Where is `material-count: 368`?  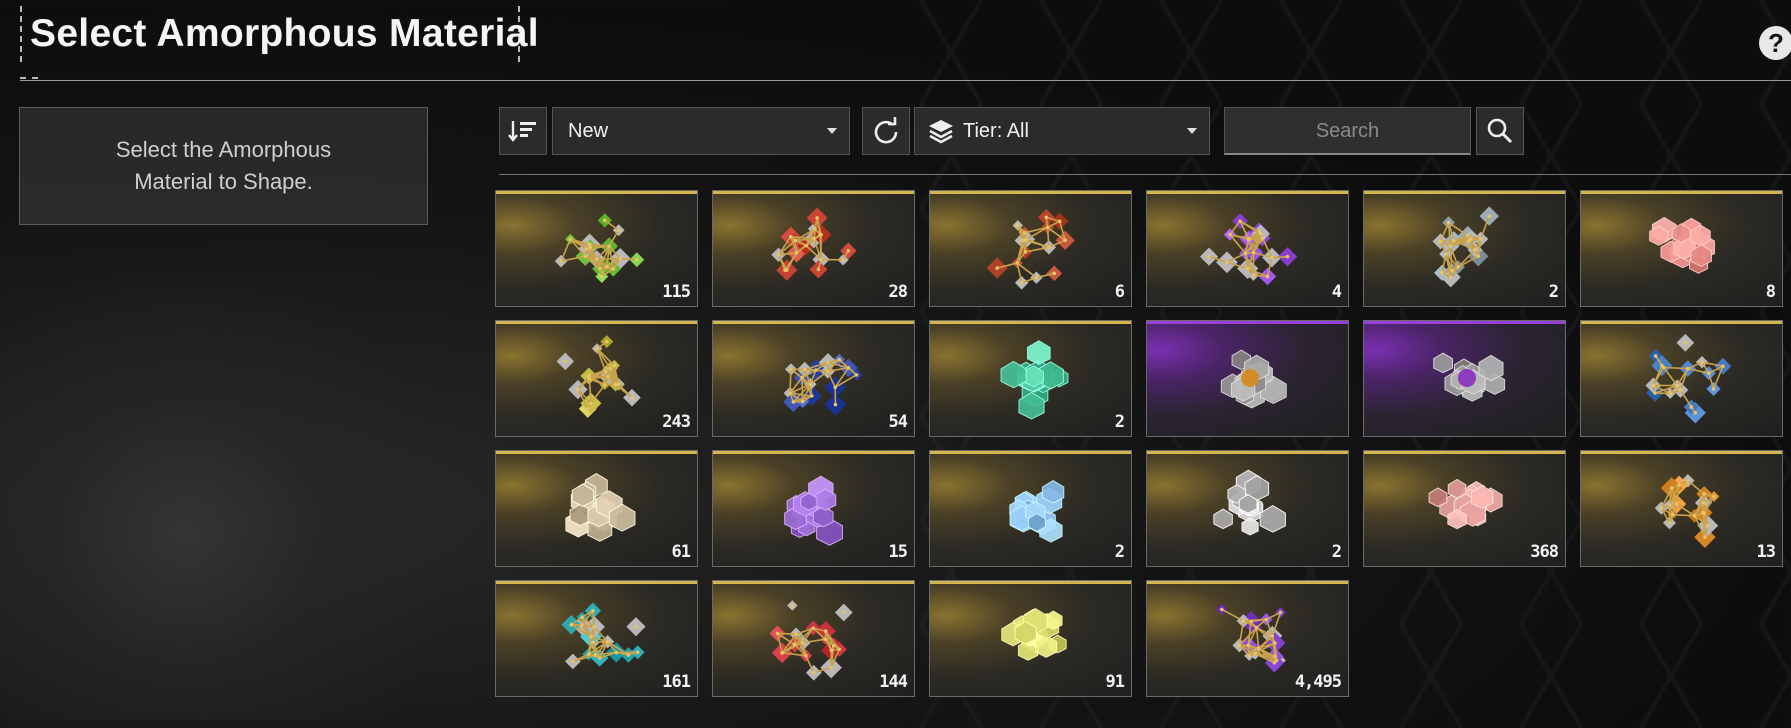
material-count: 368 is located at coordinates (1544, 552).